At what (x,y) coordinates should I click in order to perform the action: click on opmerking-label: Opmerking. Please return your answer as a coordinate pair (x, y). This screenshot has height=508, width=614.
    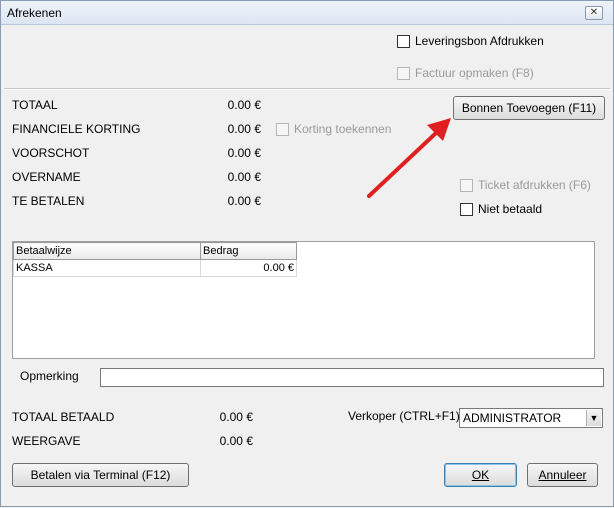
    Looking at the image, I should click on (49, 376).